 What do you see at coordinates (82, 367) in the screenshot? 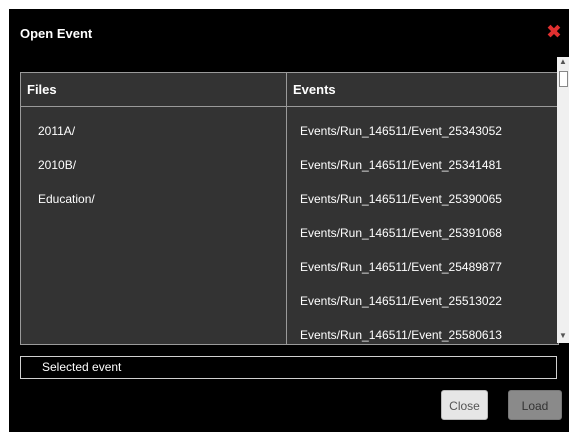
I see `selected-event-label: Selected event` at bounding box center [82, 367].